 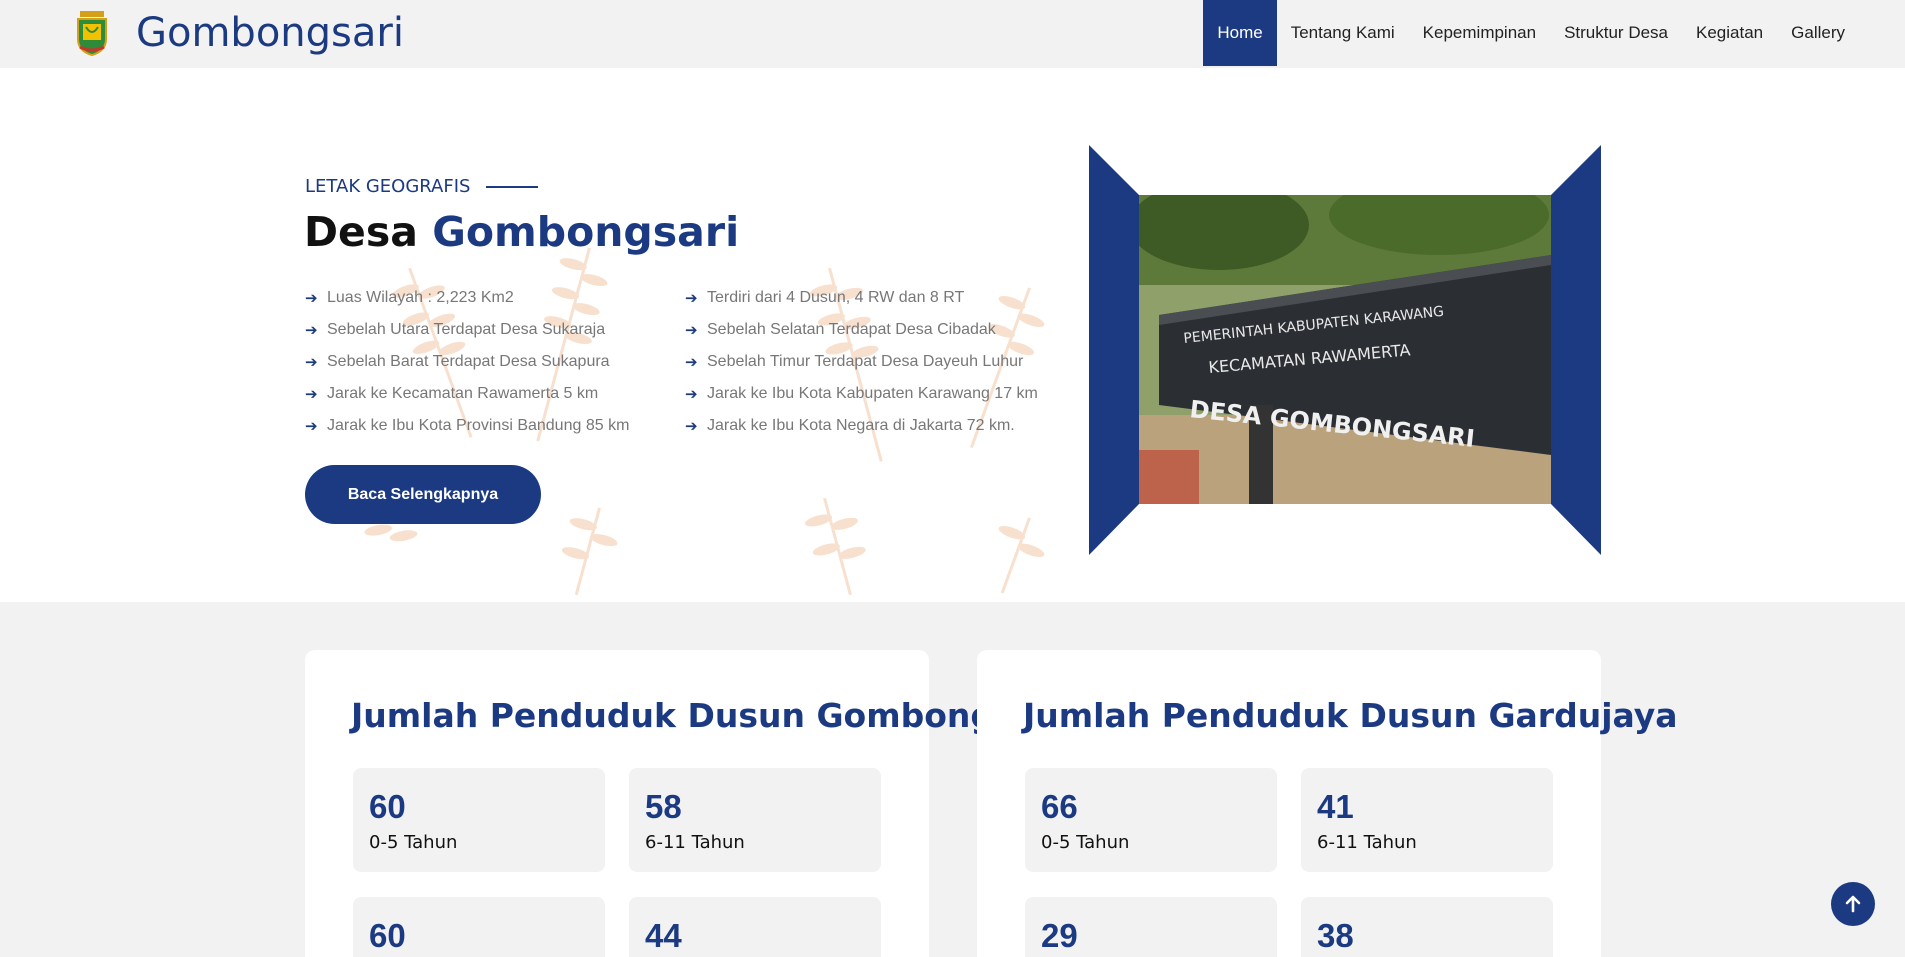 What do you see at coordinates (478, 425) in the screenshot?
I see `fact-text: Jarak ke Ibu Kota Provinsi Bandung 85 km` at bounding box center [478, 425].